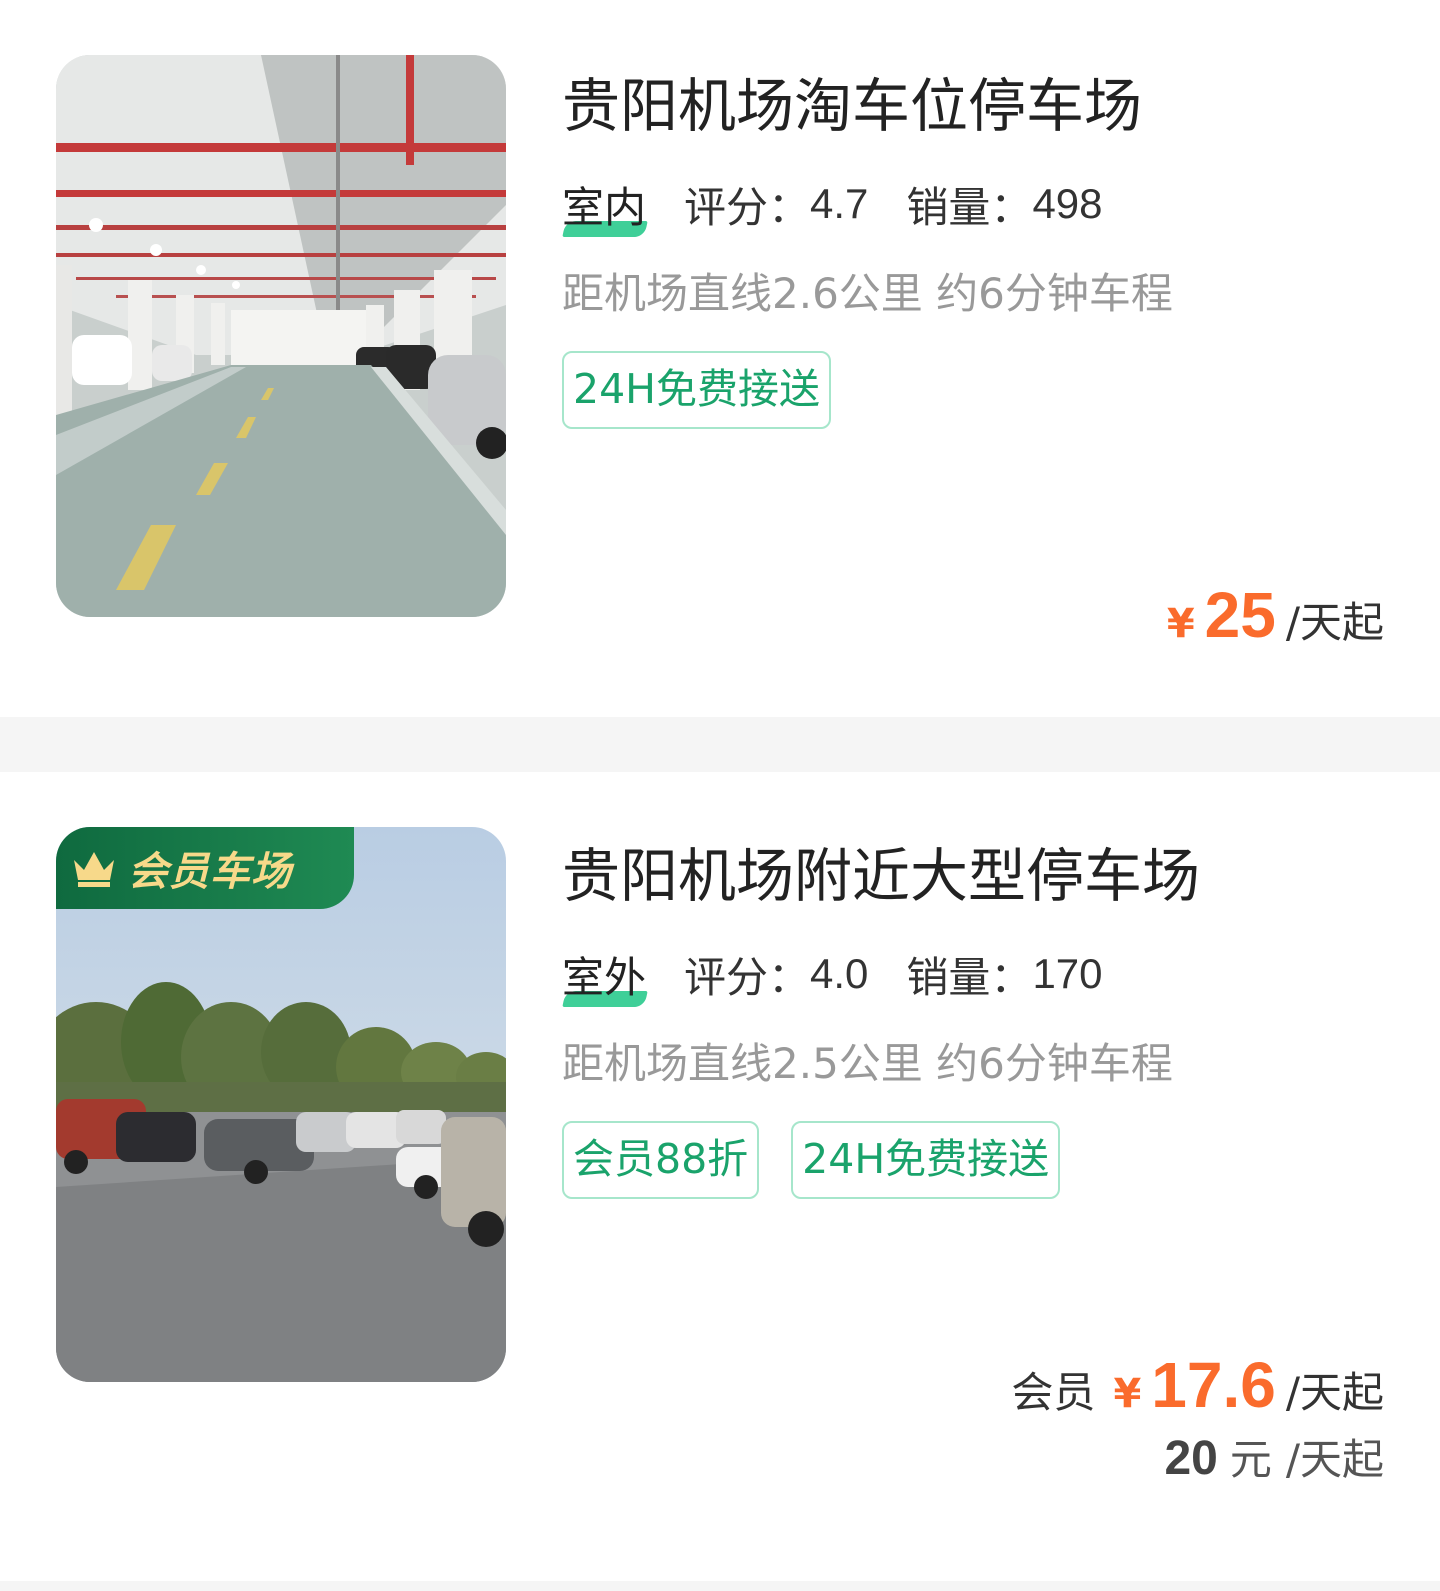 This screenshot has height=1591, width=1440. What do you see at coordinates (604, 974) in the screenshot?
I see `env-tag: 室外` at bounding box center [604, 974].